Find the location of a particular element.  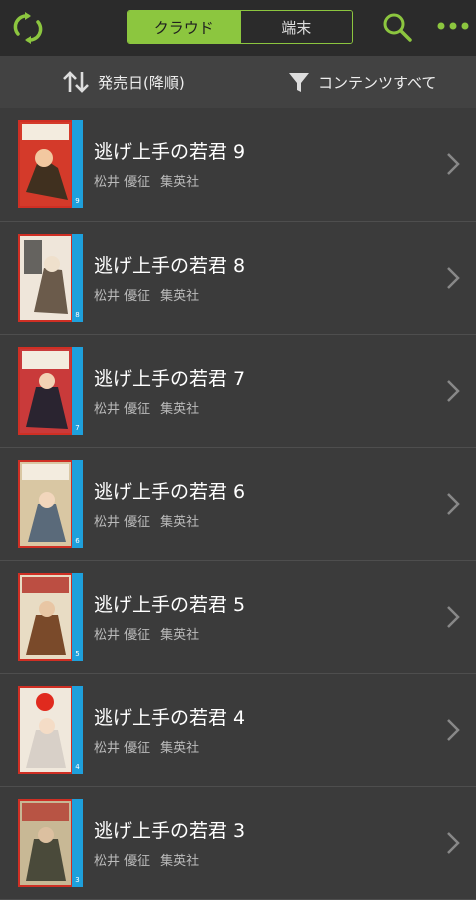

sort-icon is located at coordinates (76, 82).